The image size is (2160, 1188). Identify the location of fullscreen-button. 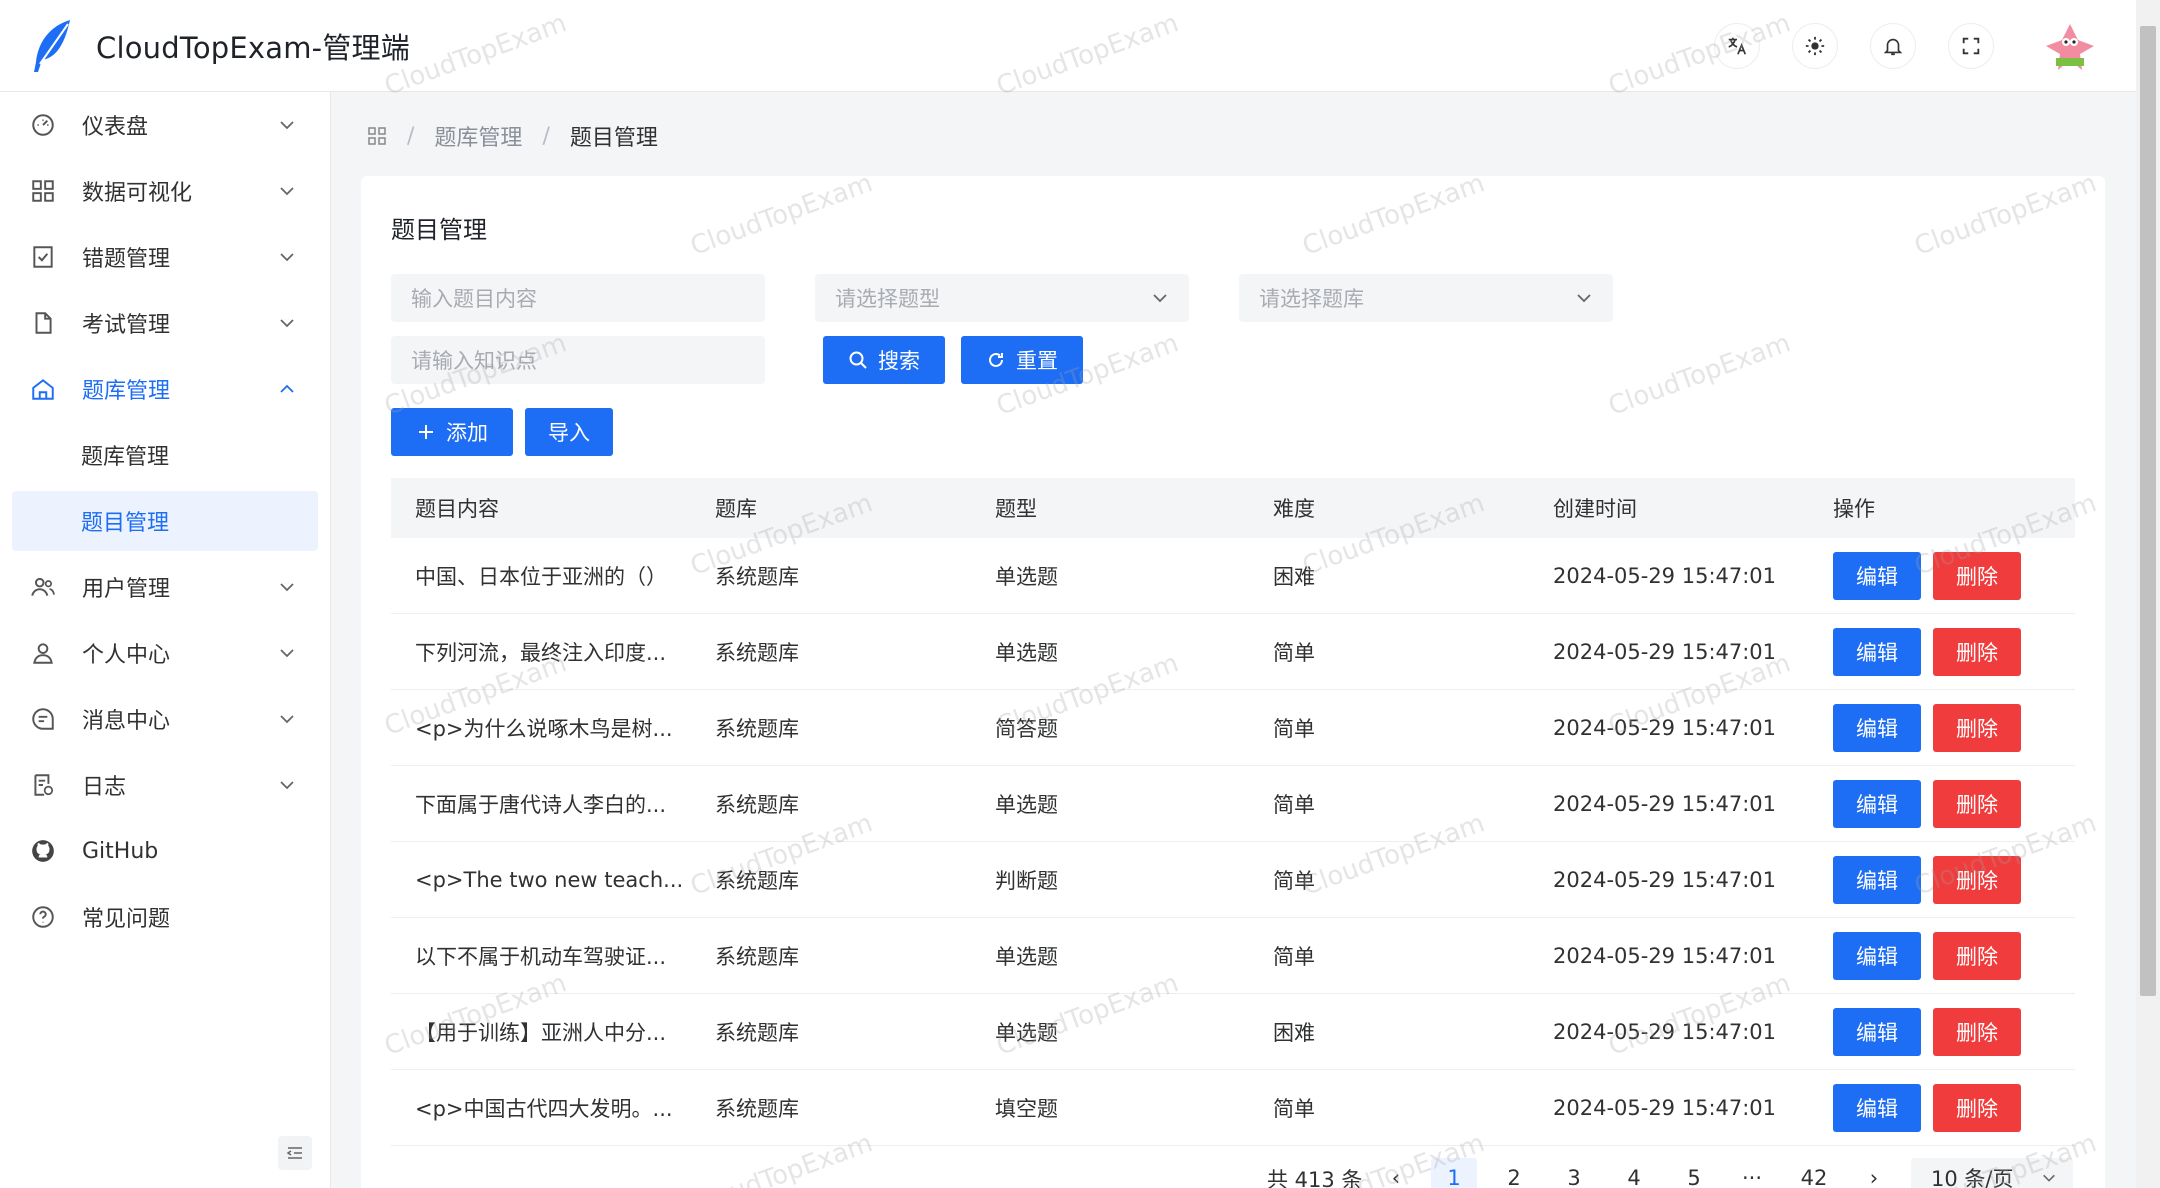
(1971, 46).